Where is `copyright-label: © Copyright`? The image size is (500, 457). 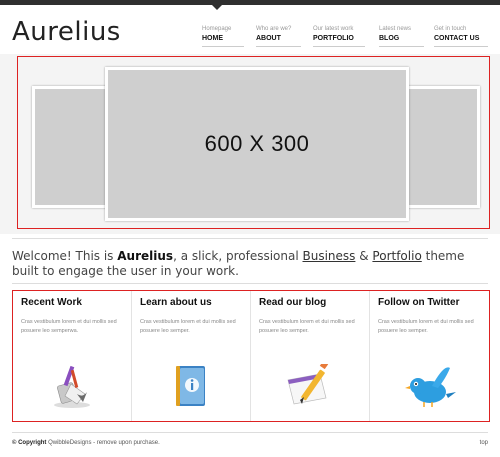 copyright-label: © Copyright is located at coordinates (29, 443).